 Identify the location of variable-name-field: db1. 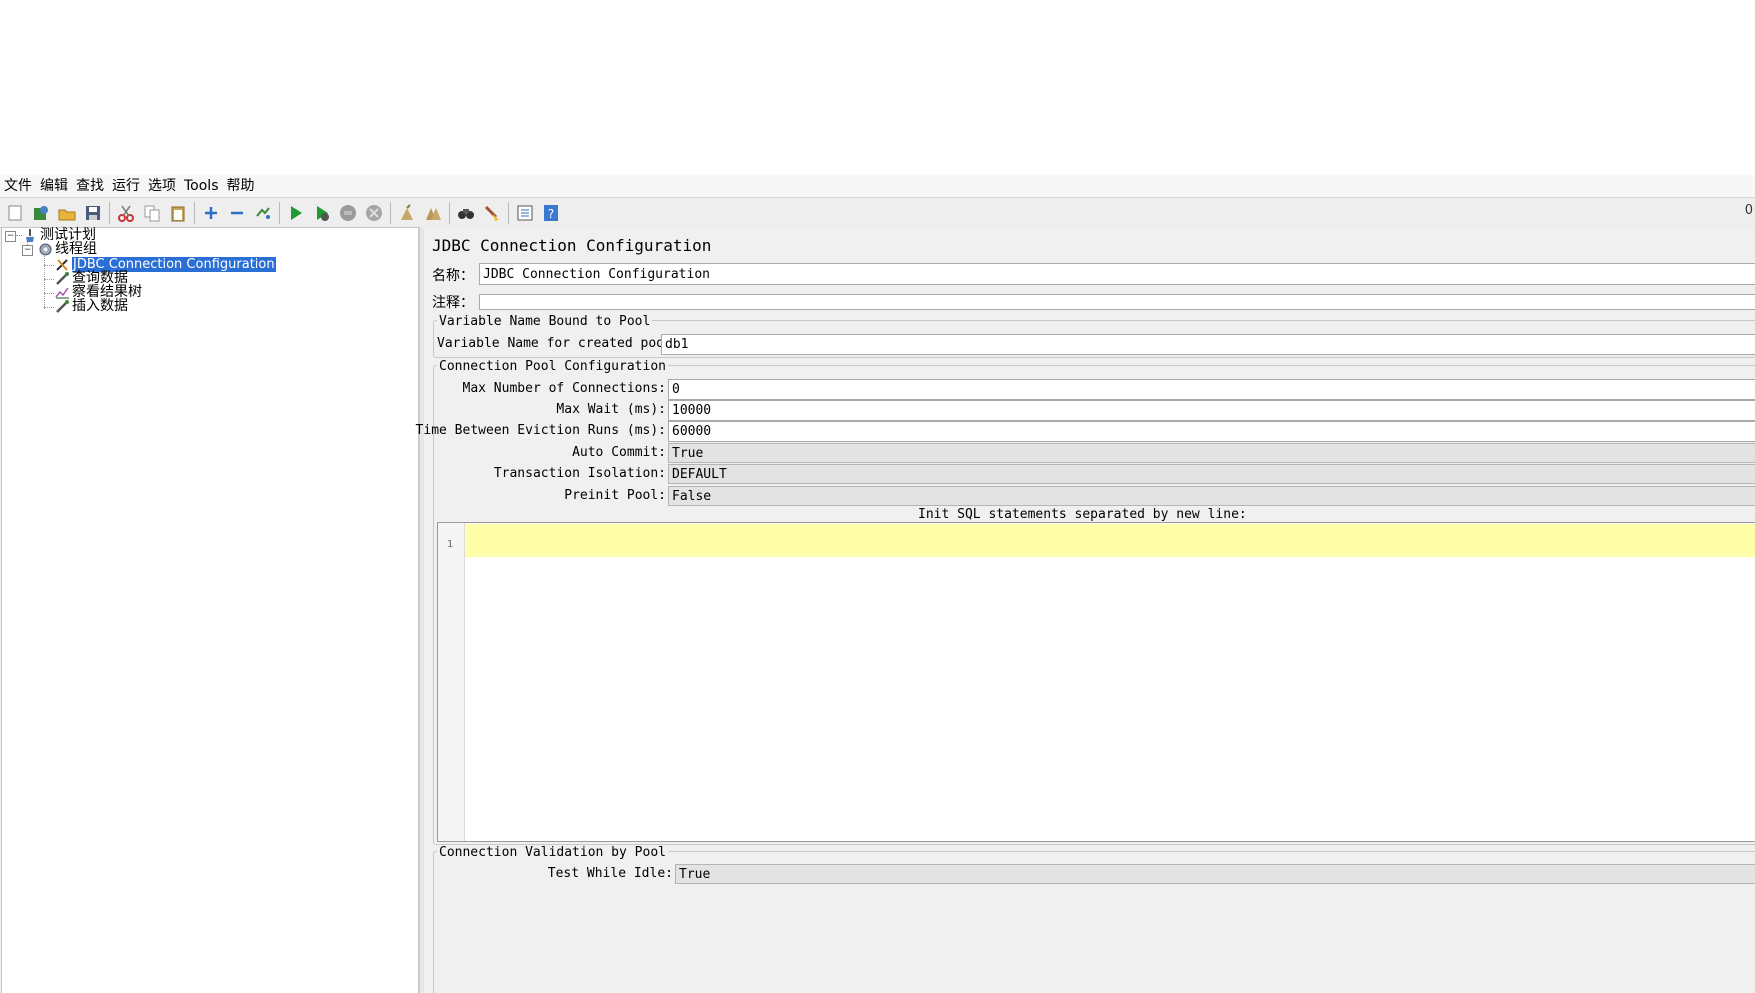
(1208, 344).